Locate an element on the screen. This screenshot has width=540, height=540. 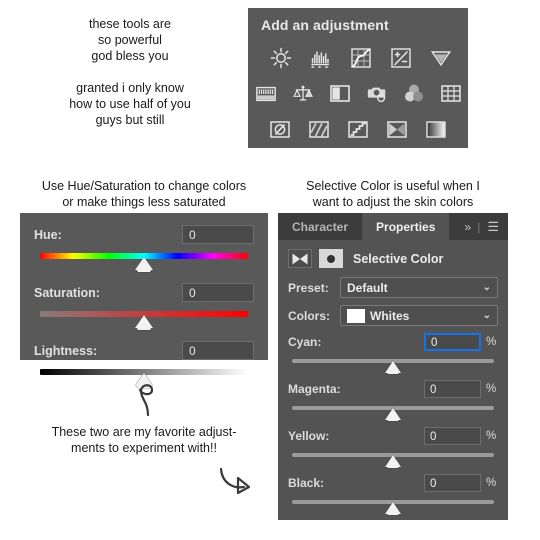
tab-character: Character is located at coordinates (320, 226).